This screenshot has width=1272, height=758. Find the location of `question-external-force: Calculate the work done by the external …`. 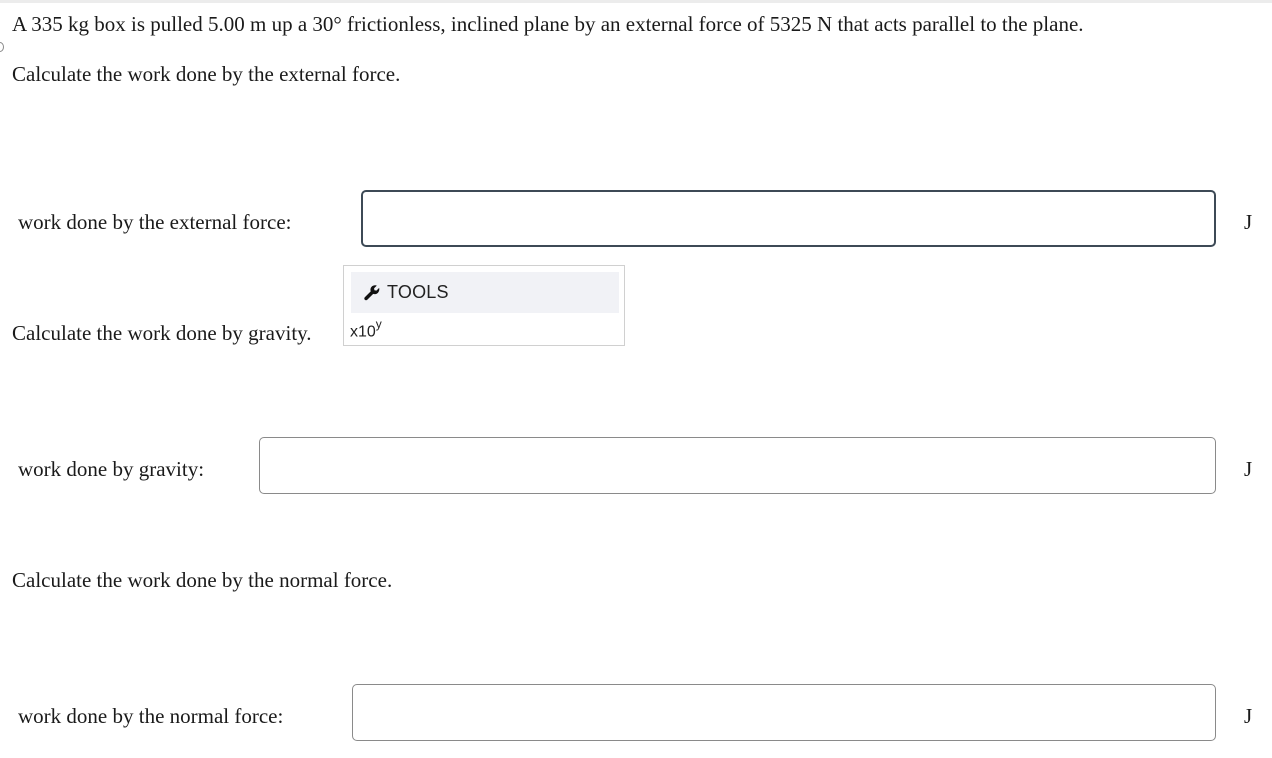

question-external-force: Calculate the work done by the external … is located at coordinates (206, 74).